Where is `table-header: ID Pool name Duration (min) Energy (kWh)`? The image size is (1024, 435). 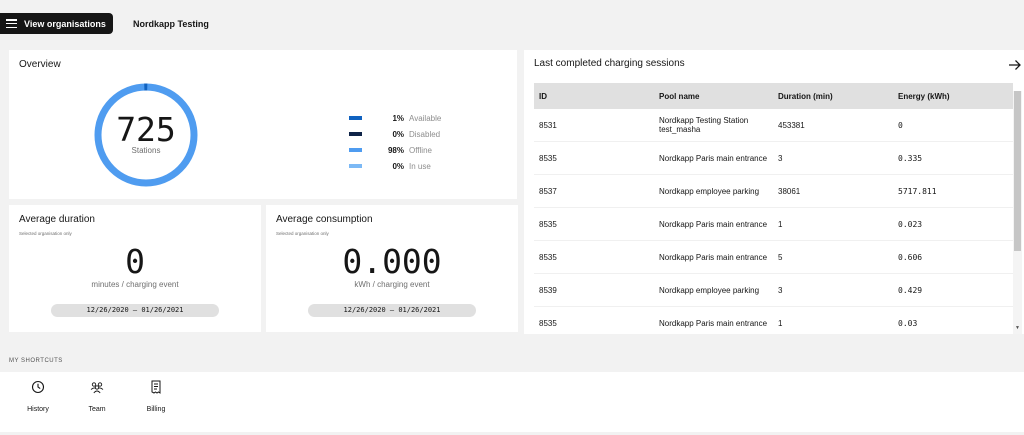 table-header: ID Pool name Duration (min) Energy (kWh) is located at coordinates (773, 96).